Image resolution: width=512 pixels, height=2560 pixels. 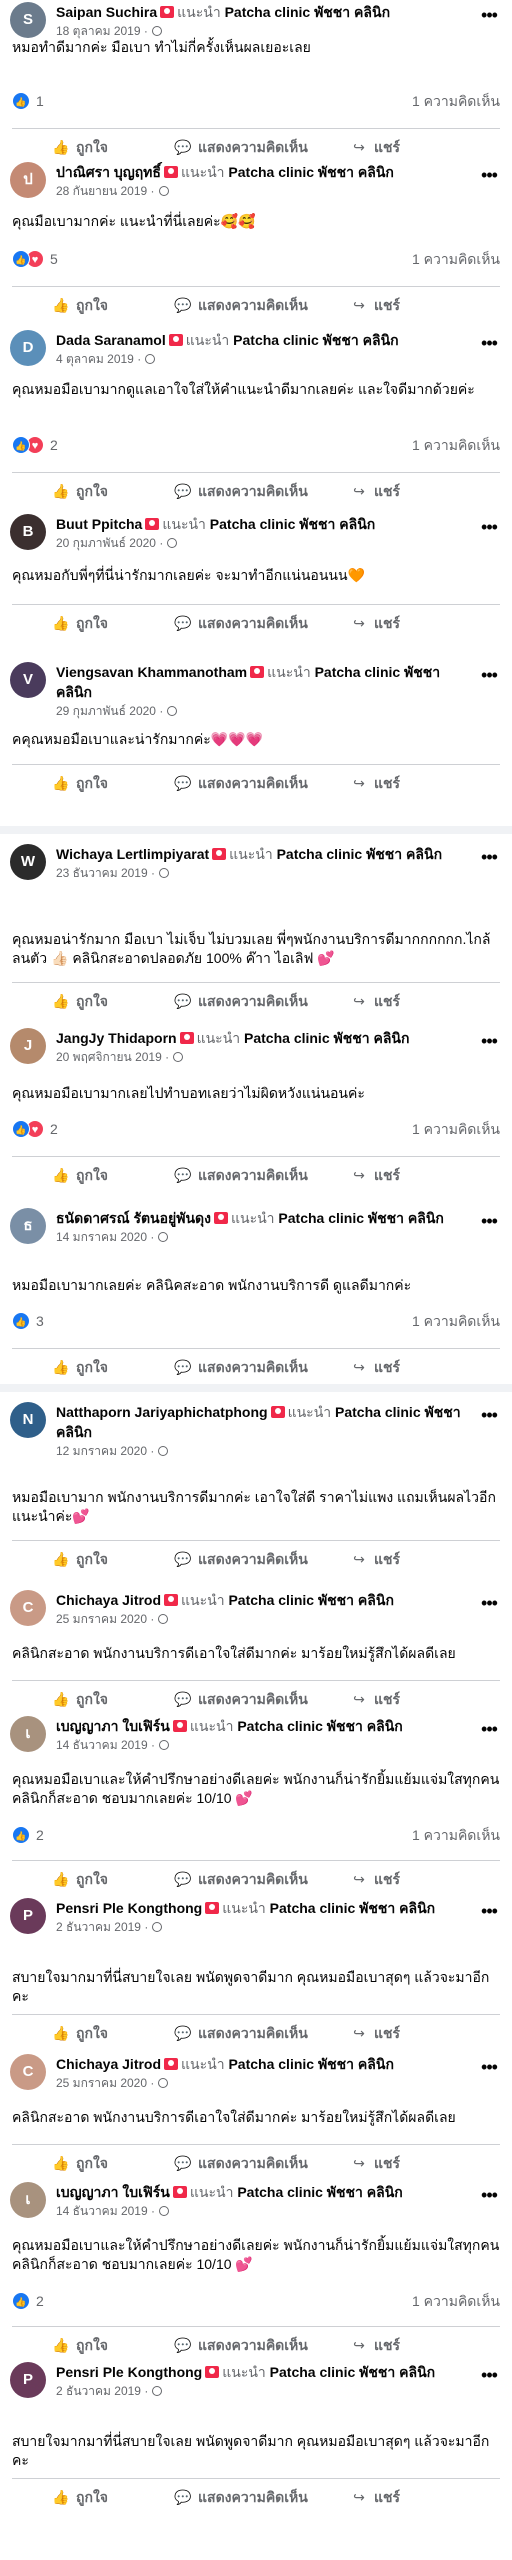 I want to click on reviewer-name: ธนัดดาศรณ์ รัตนอยู่พันดุง, so click(x=133, y=1218).